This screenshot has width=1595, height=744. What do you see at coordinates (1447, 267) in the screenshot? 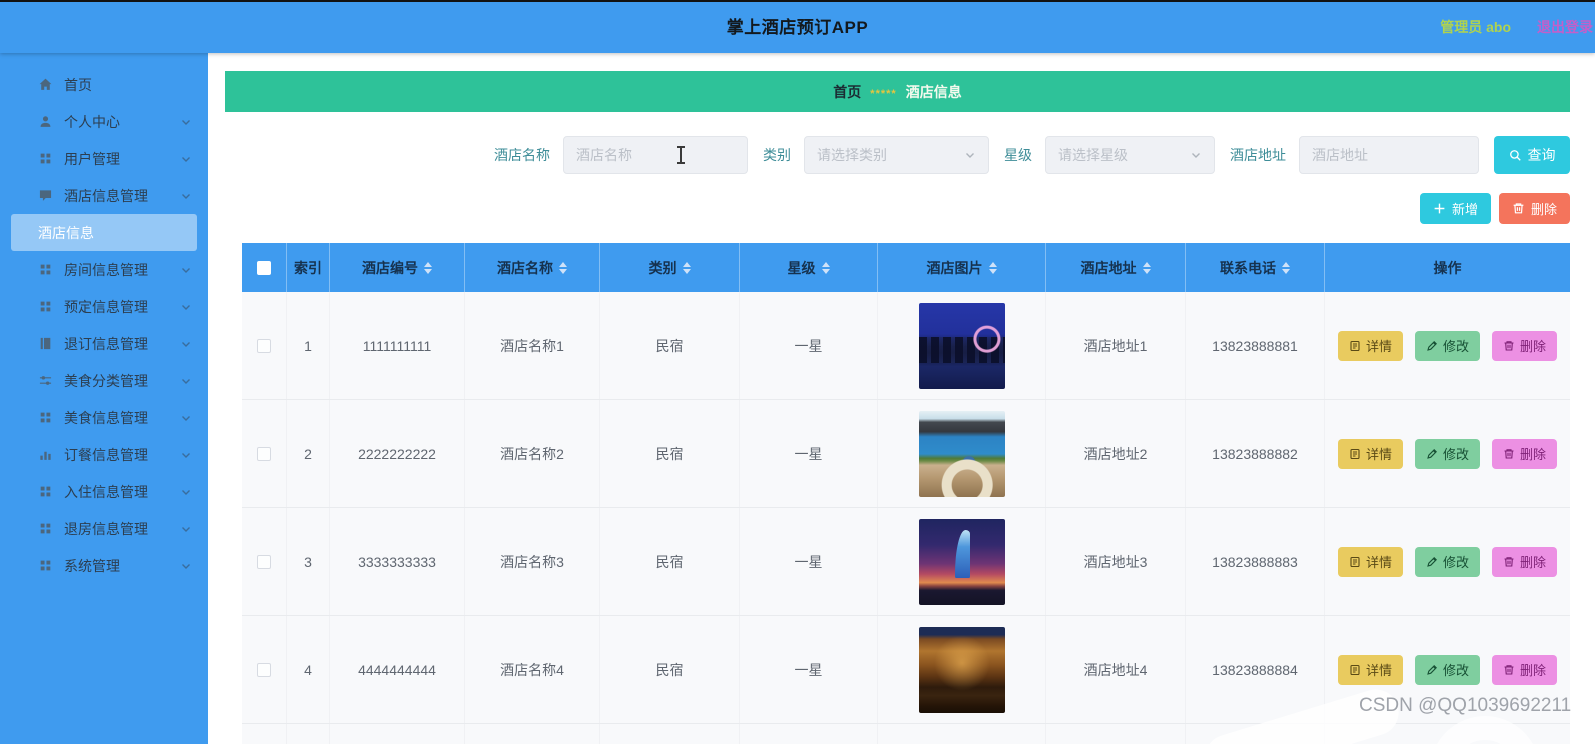
I see `col-header-actions: 操作` at bounding box center [1447, 267].